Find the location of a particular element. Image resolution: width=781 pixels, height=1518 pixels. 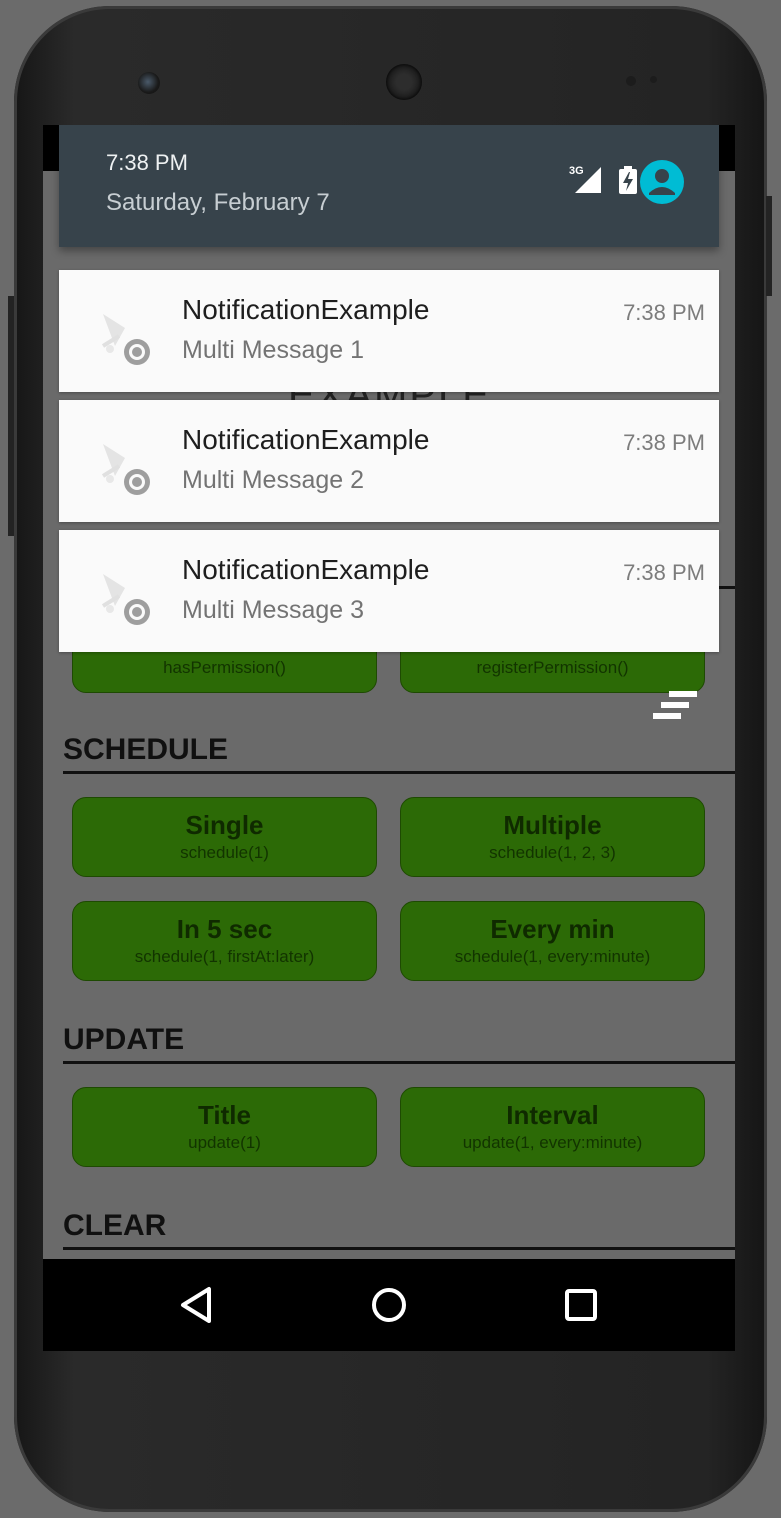

interval-update-label: Interval is located at coordinates (552, 1115).